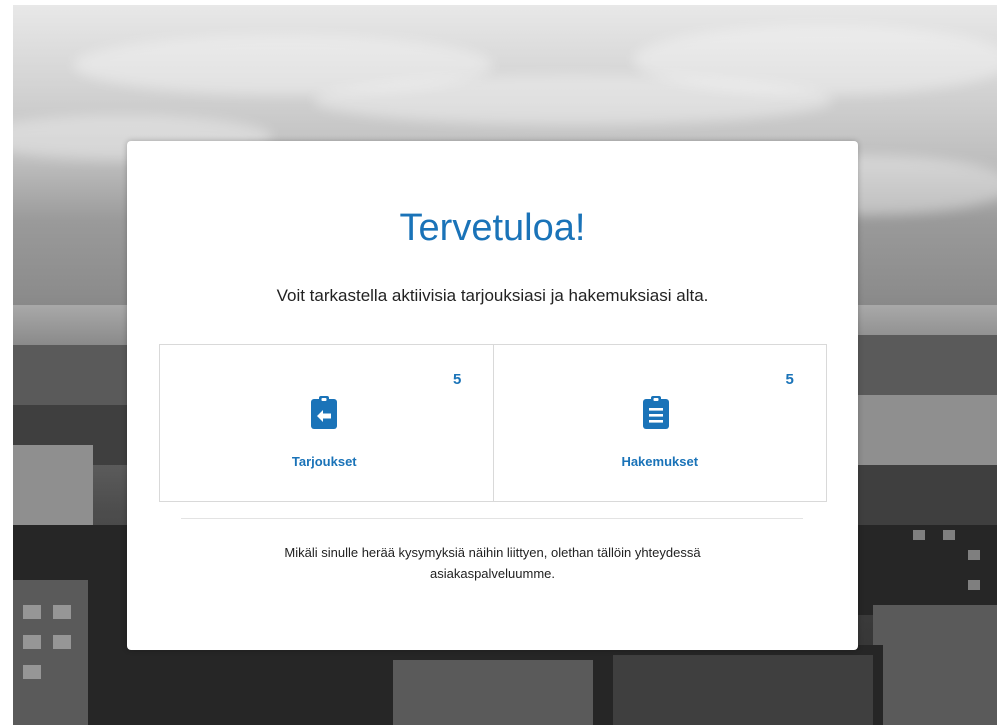  Describe the element at coordinates (324, 461) in the screenshot. I see `tile-label-tarjoukset: Tarjoukset` at that location.